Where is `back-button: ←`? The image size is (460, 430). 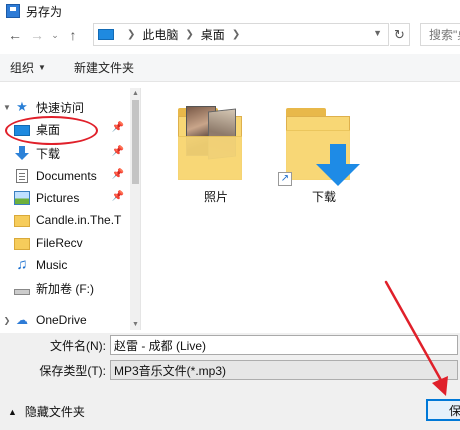
back-button: ← is located at coordinates (15, 35).